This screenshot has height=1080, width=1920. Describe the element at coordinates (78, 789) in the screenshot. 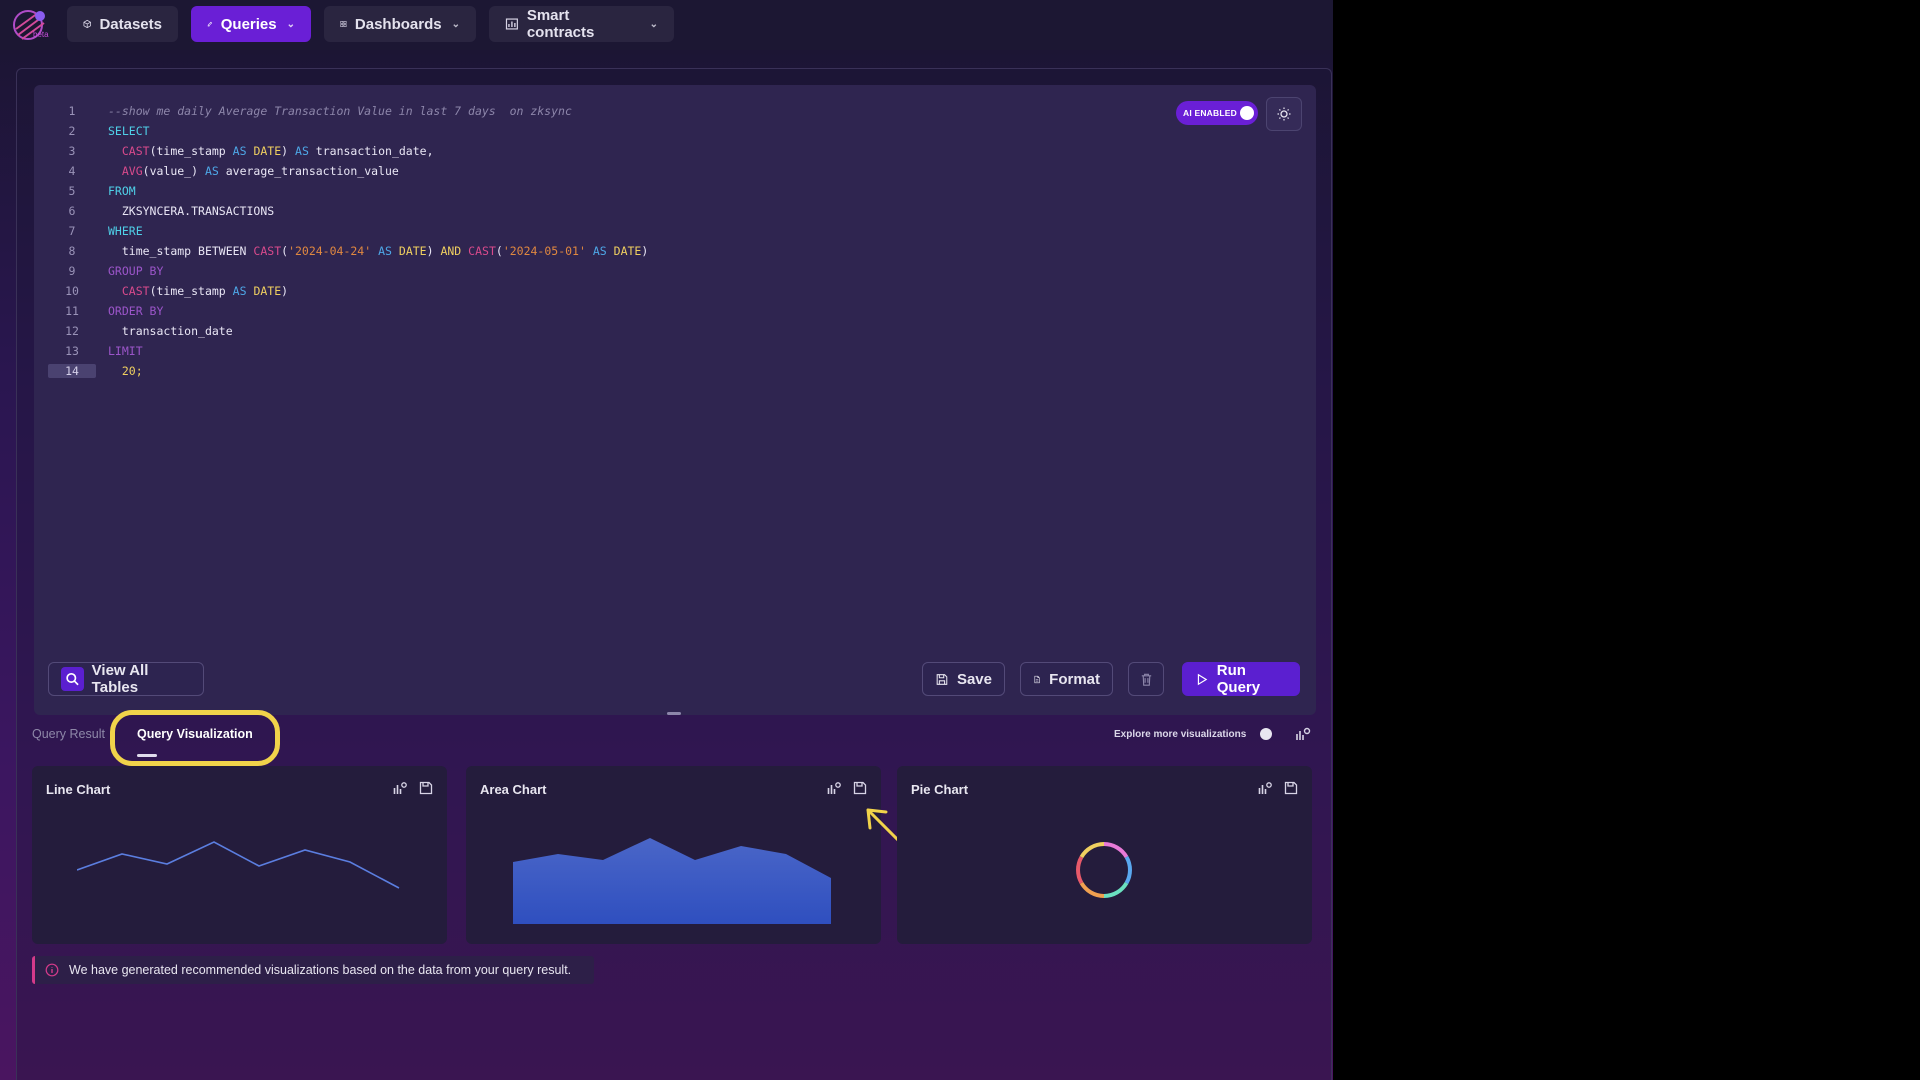

I see `card-title: Line Chart` at that location.